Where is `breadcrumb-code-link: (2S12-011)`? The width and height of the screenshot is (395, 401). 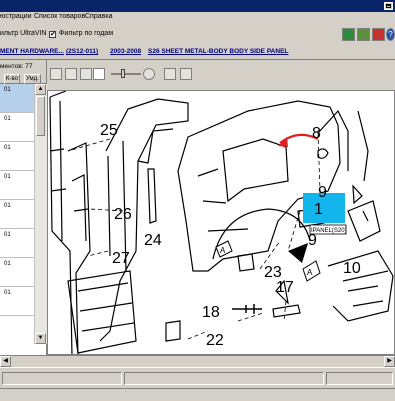
breadcrumb-code-link: (2S12-011) is located at coordinates (82, 51).